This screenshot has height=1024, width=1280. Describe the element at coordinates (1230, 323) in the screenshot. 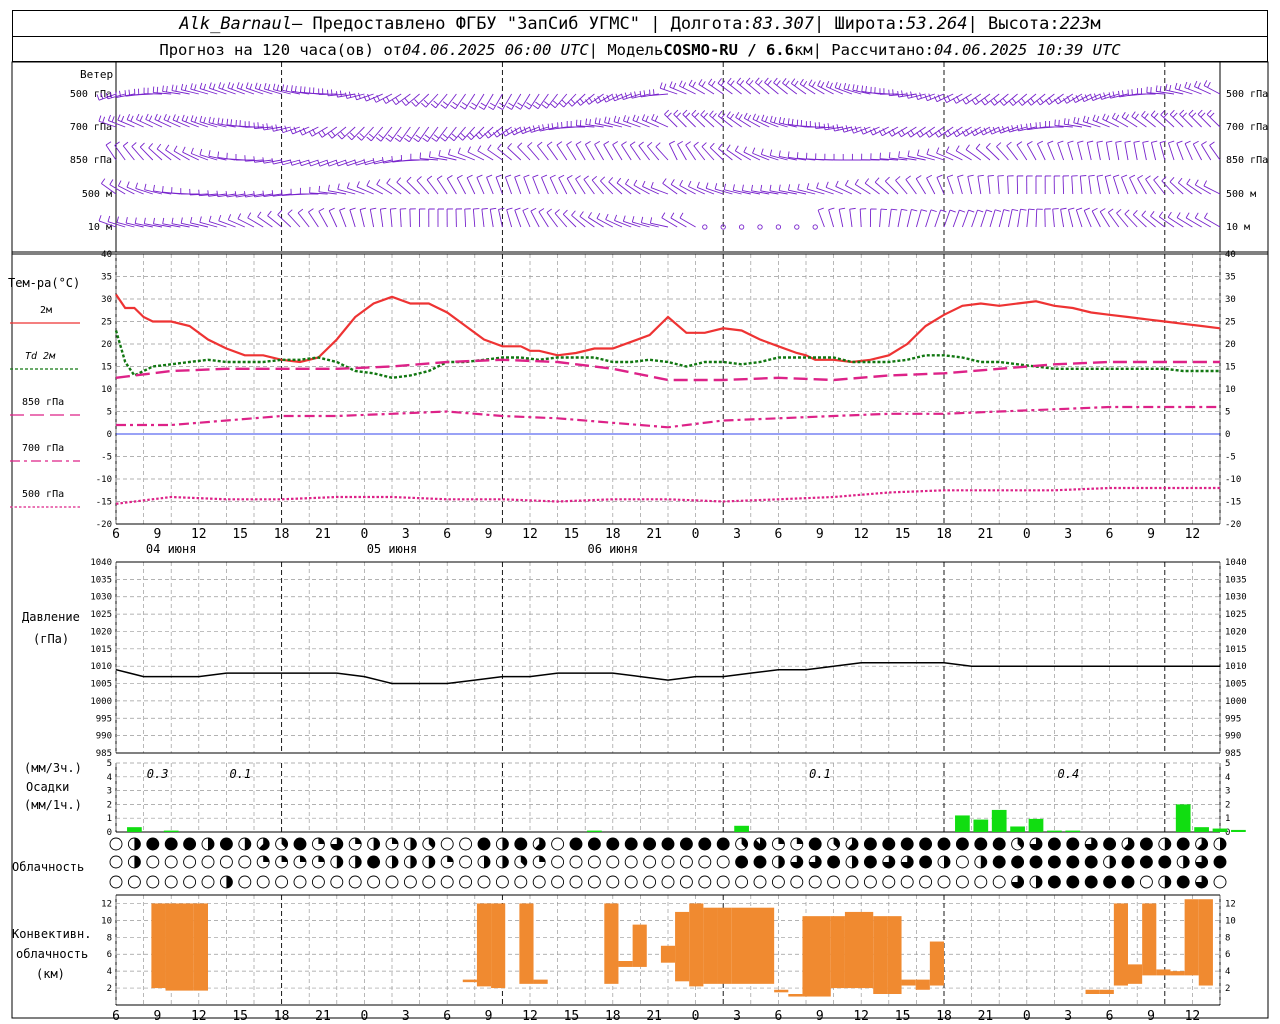

I see `tick-label-right: 25` at that location.